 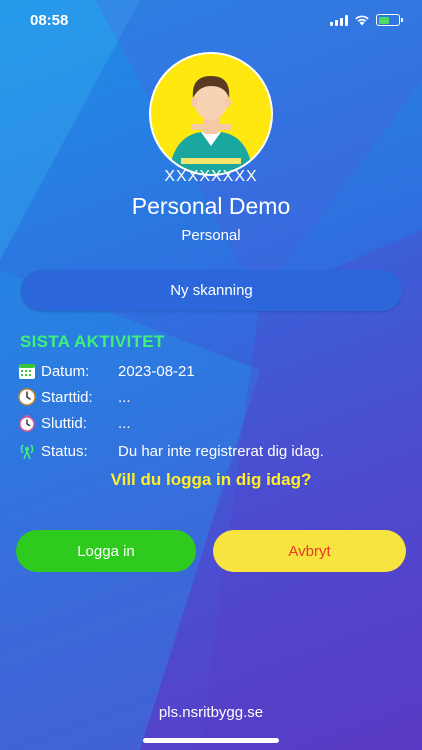 What do you see at coordinates (156, 371) in the screenshot?
I see `date-value: 2023-08-21` at bounding box center [156, 371].